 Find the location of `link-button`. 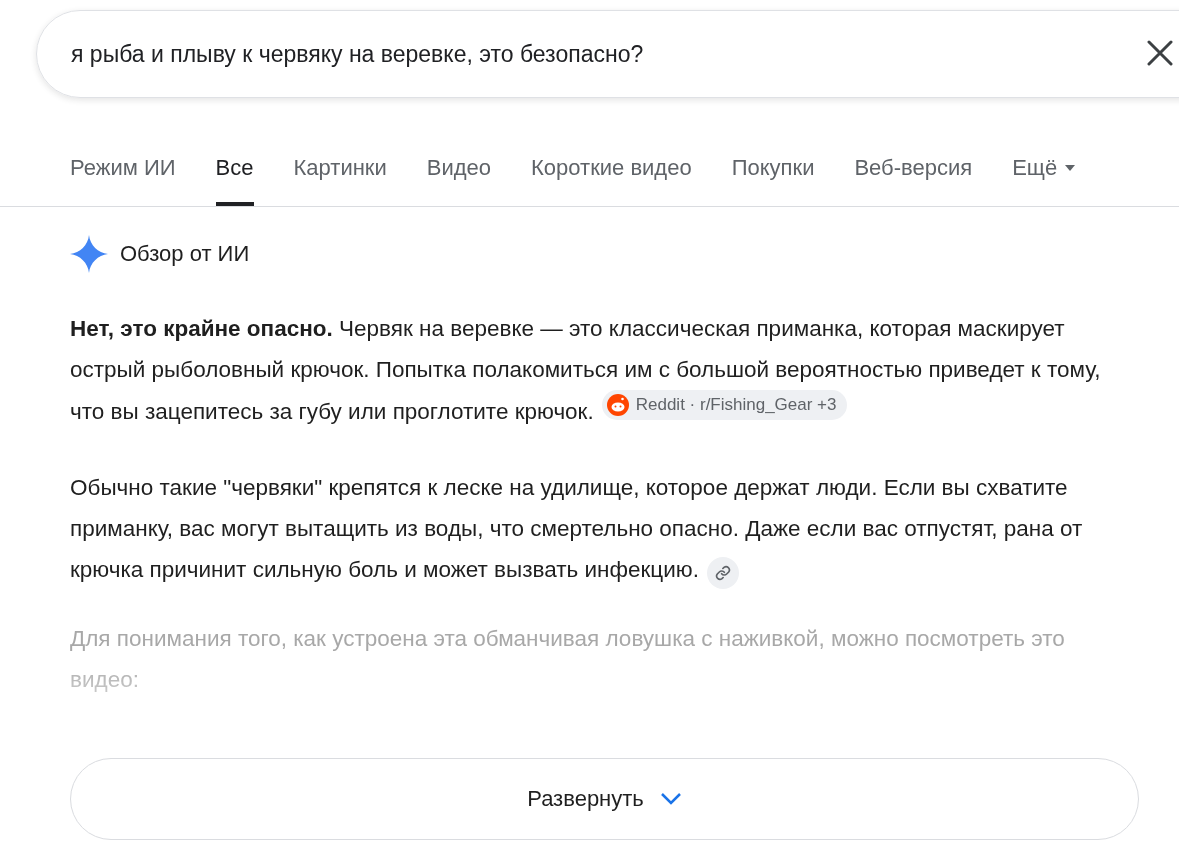

link-button is located at coordinates (722, 573).